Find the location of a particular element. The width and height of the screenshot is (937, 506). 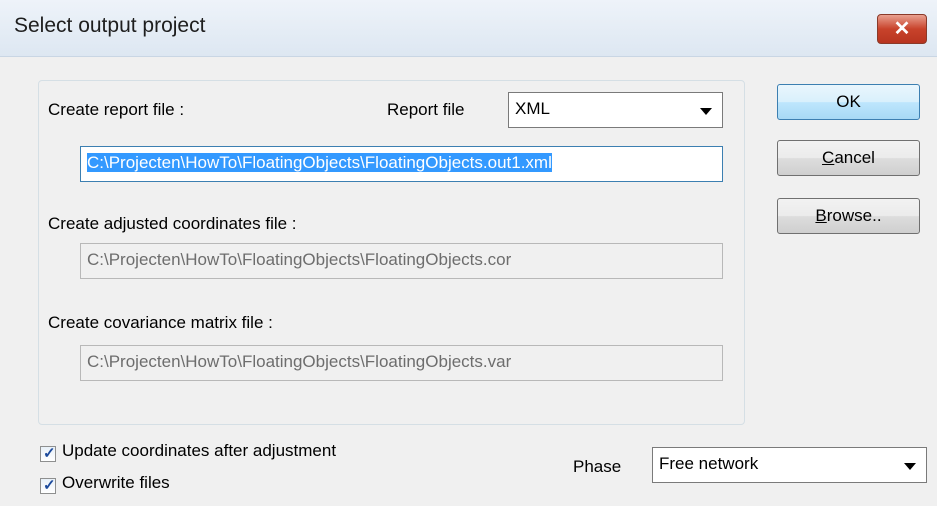

overwrite-files-checkbox: ✓ is located at coordinates (48, 485).